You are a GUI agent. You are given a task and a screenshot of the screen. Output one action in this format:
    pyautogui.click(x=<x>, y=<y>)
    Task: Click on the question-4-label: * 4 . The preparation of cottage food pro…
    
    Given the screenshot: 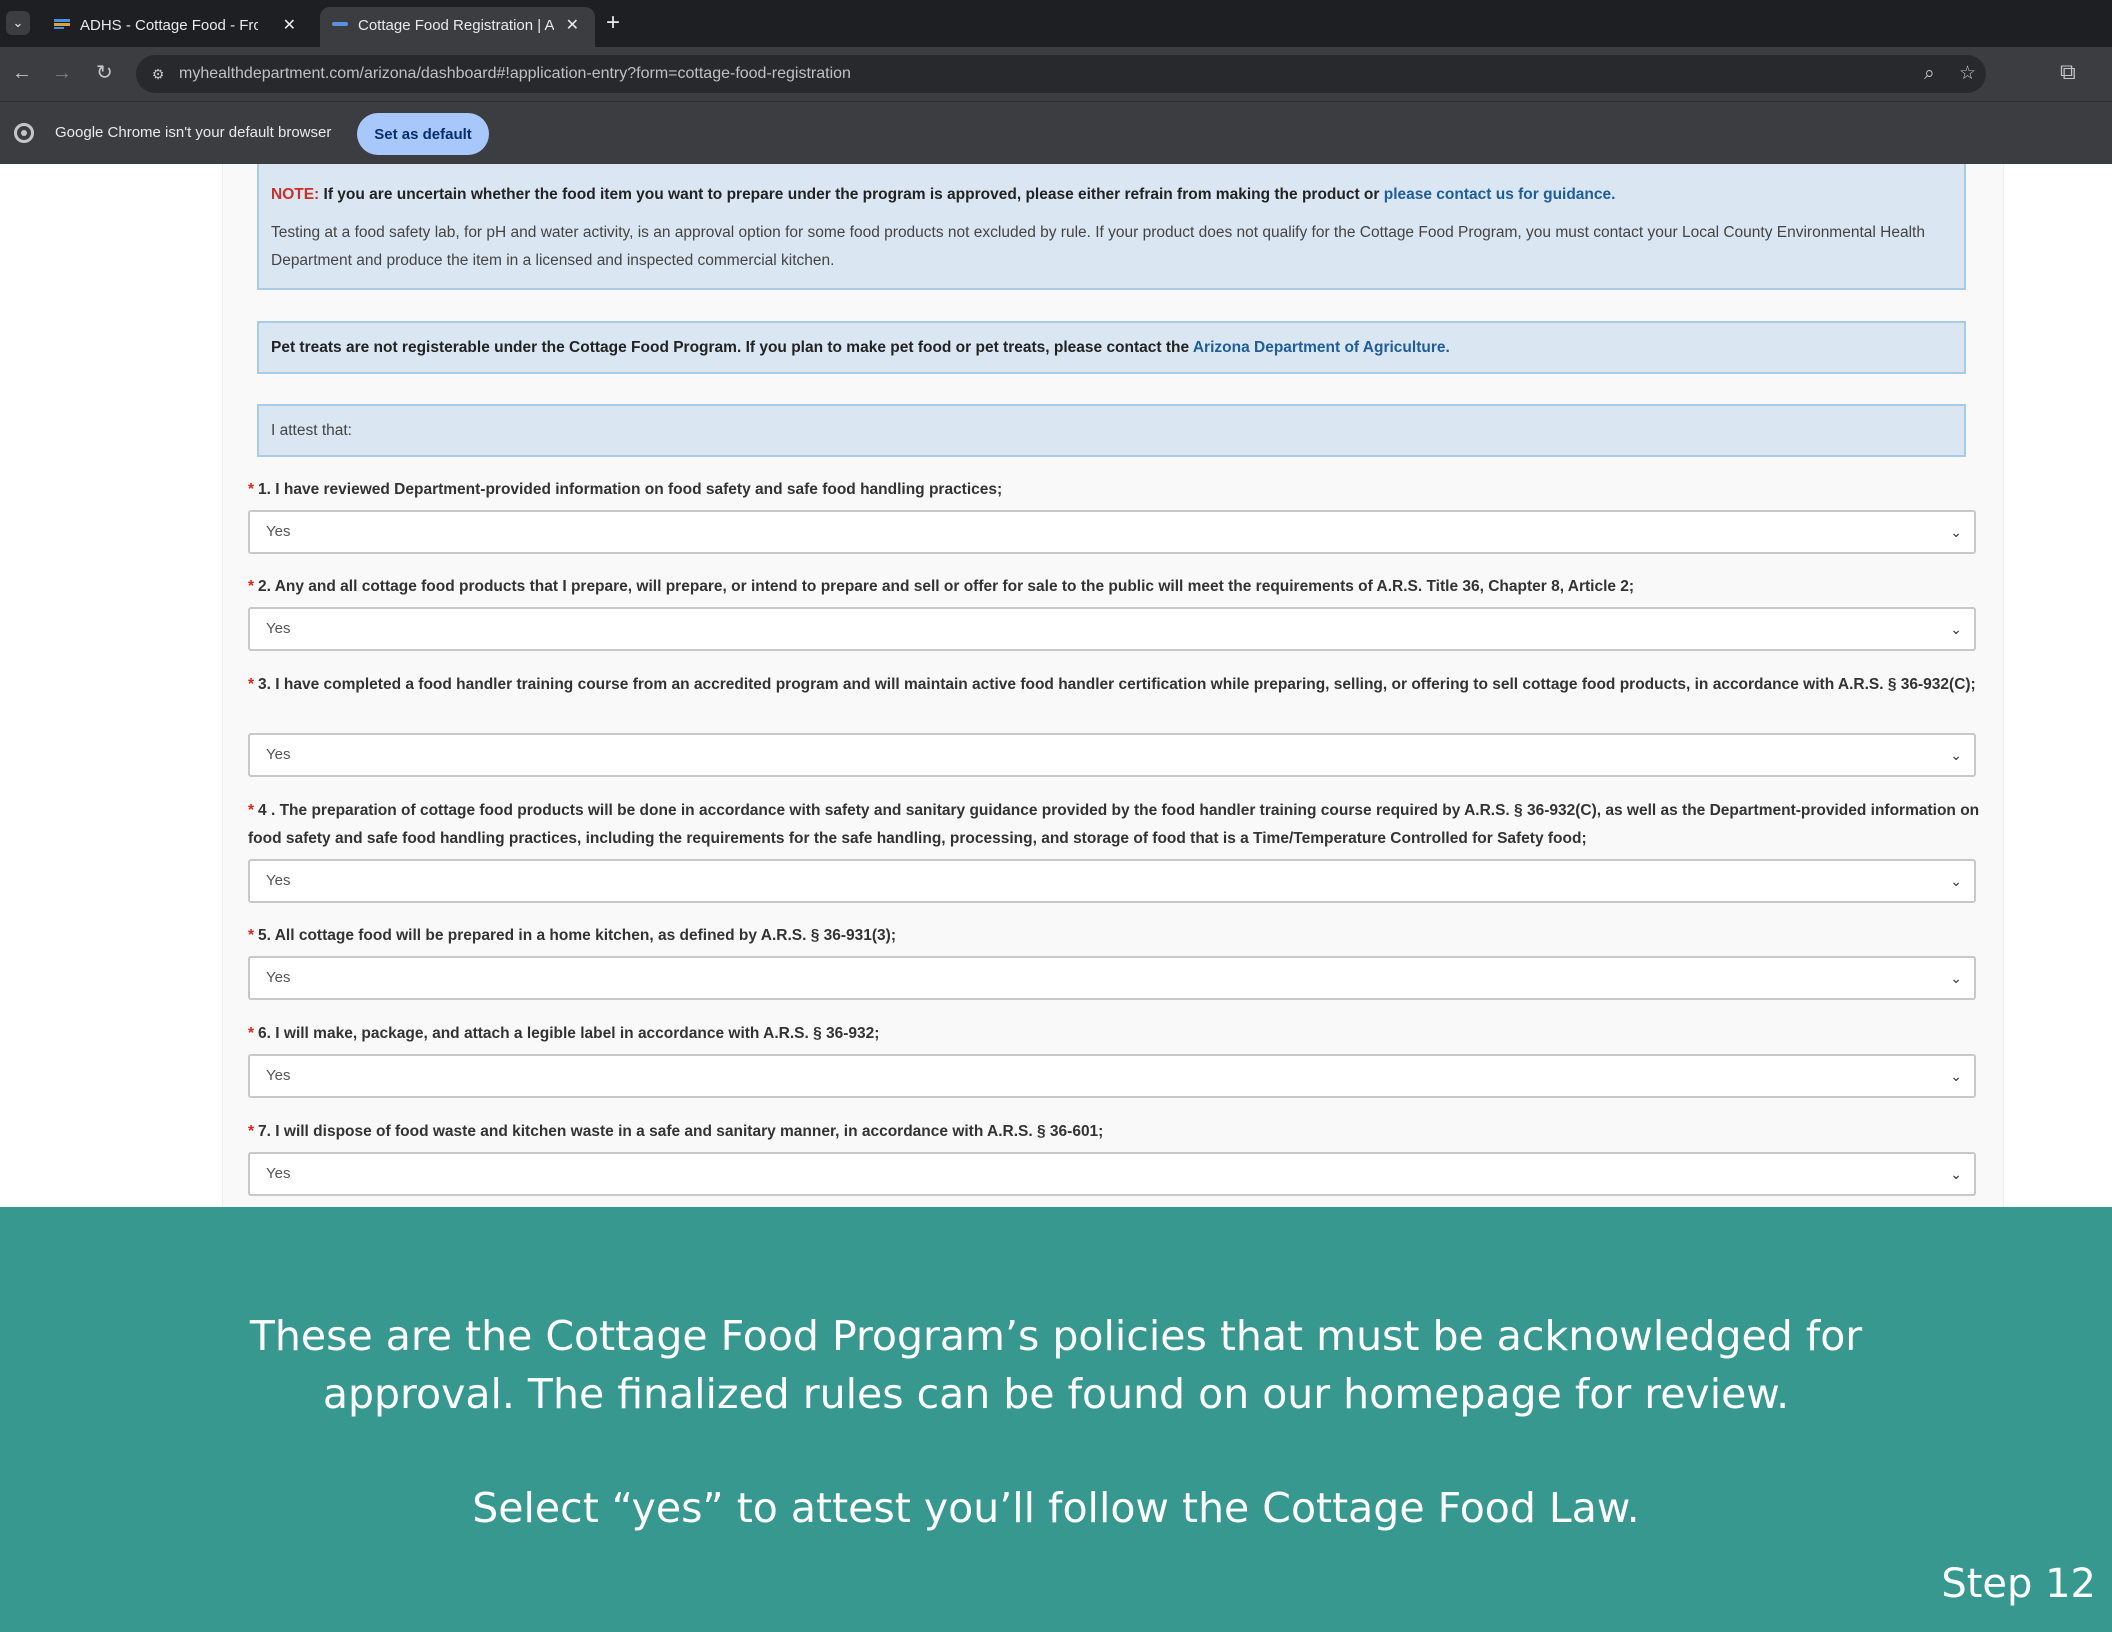 What is the action you would take?
    pyautogui.click(x=1118, y=825)
    